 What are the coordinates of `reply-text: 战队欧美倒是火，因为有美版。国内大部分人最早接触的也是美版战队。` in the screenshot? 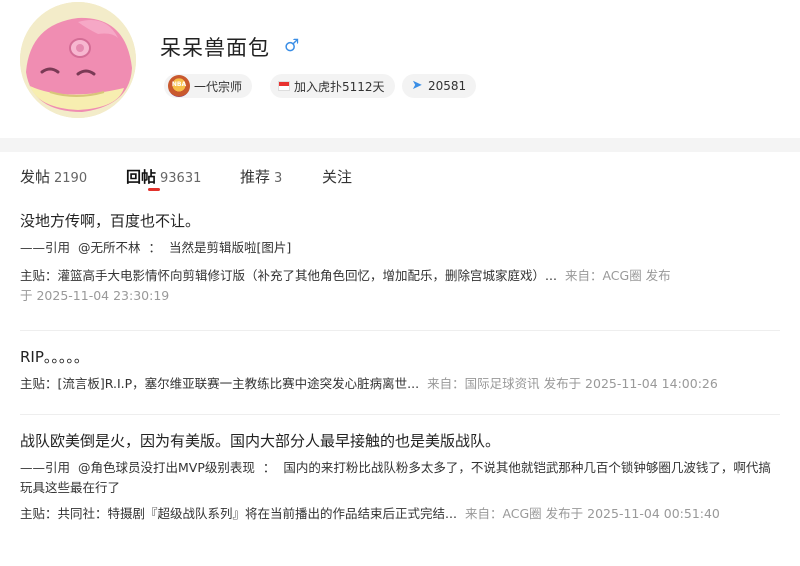 It's located at (400, 441).